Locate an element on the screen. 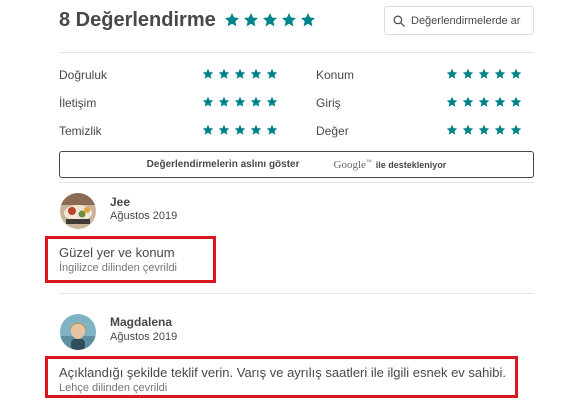  rating-label-cleanliness: Temizlik is located at coordinates (80, 131).